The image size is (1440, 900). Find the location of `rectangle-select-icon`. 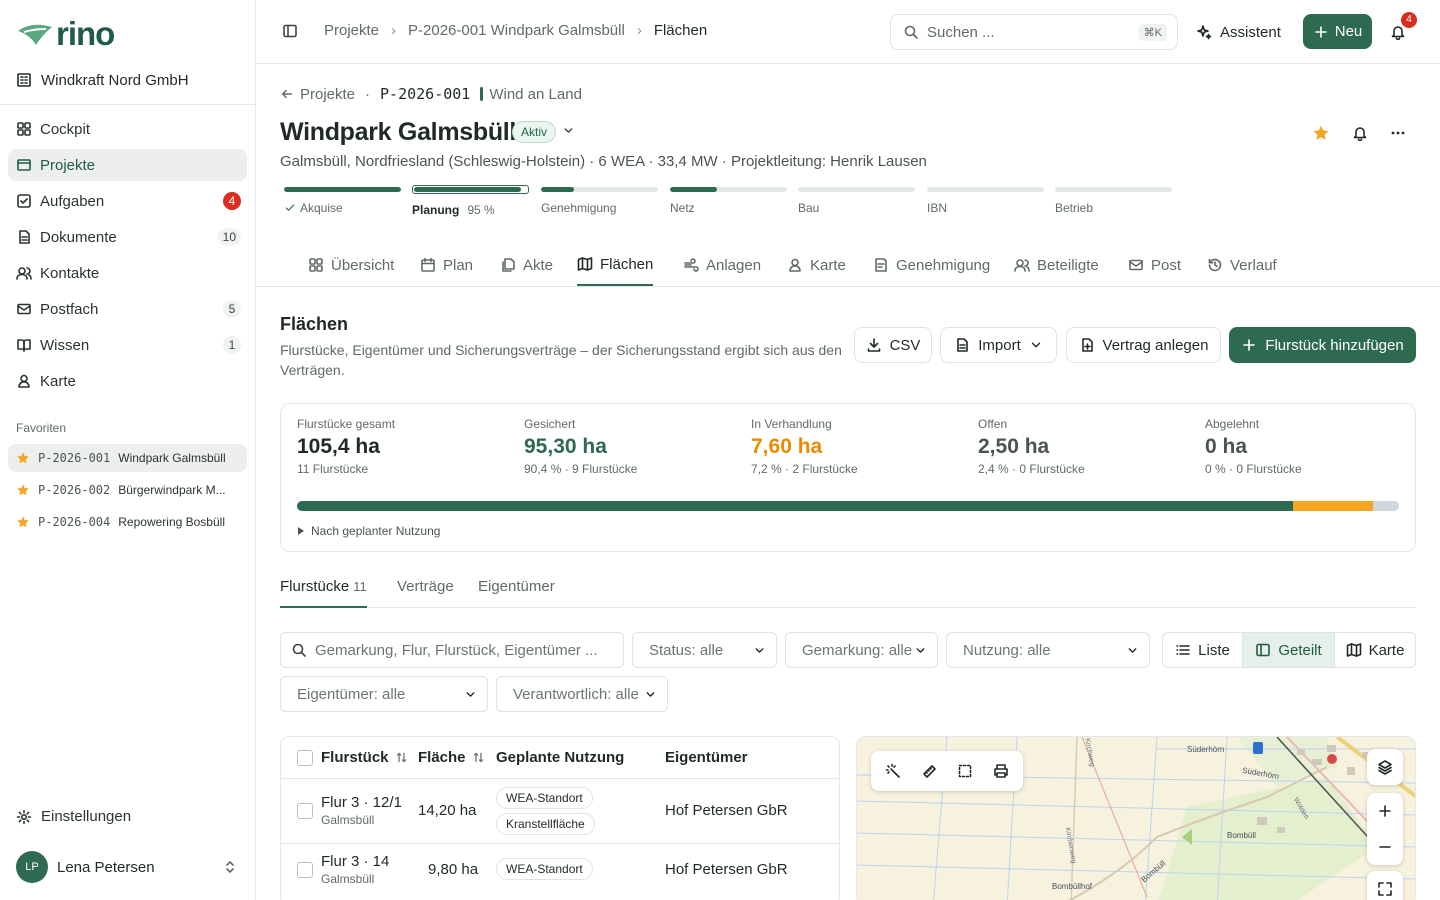

rectangle-select-icon is located at coordinates (965, 771).